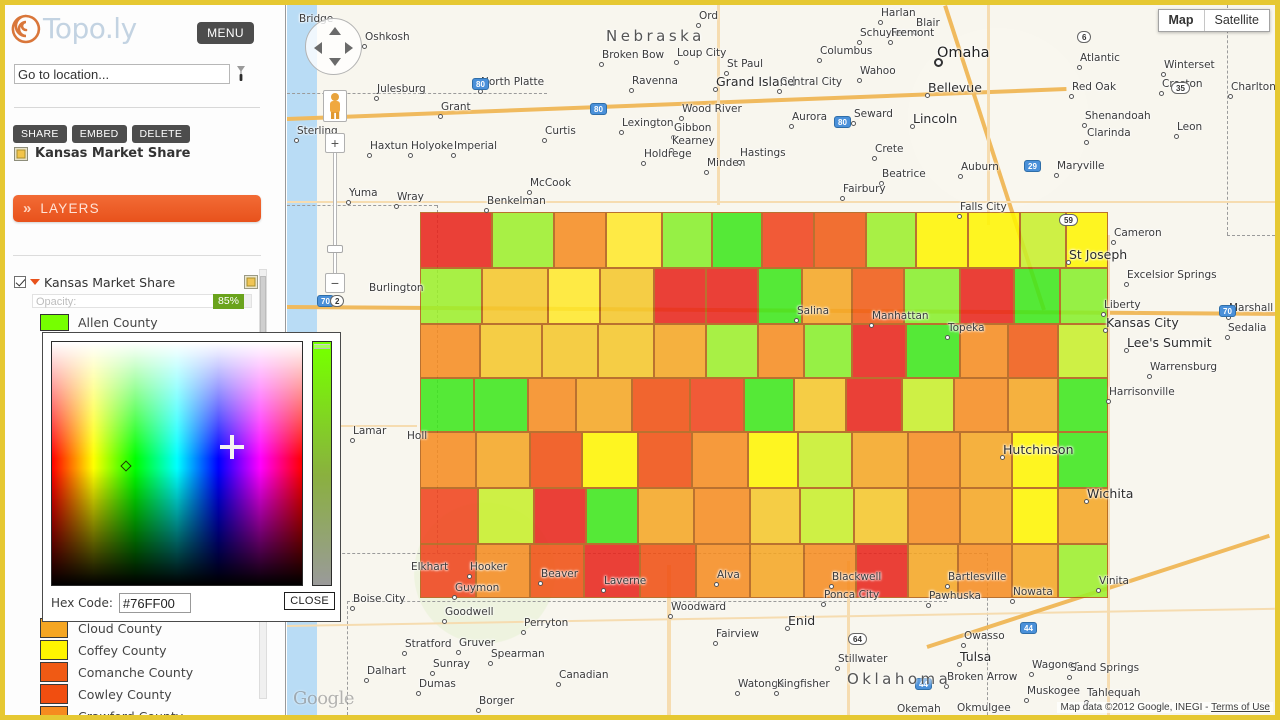  Describe the element at coordinates (309, 601) in the screenshot. I see `close-button: CLOSE` at that location.